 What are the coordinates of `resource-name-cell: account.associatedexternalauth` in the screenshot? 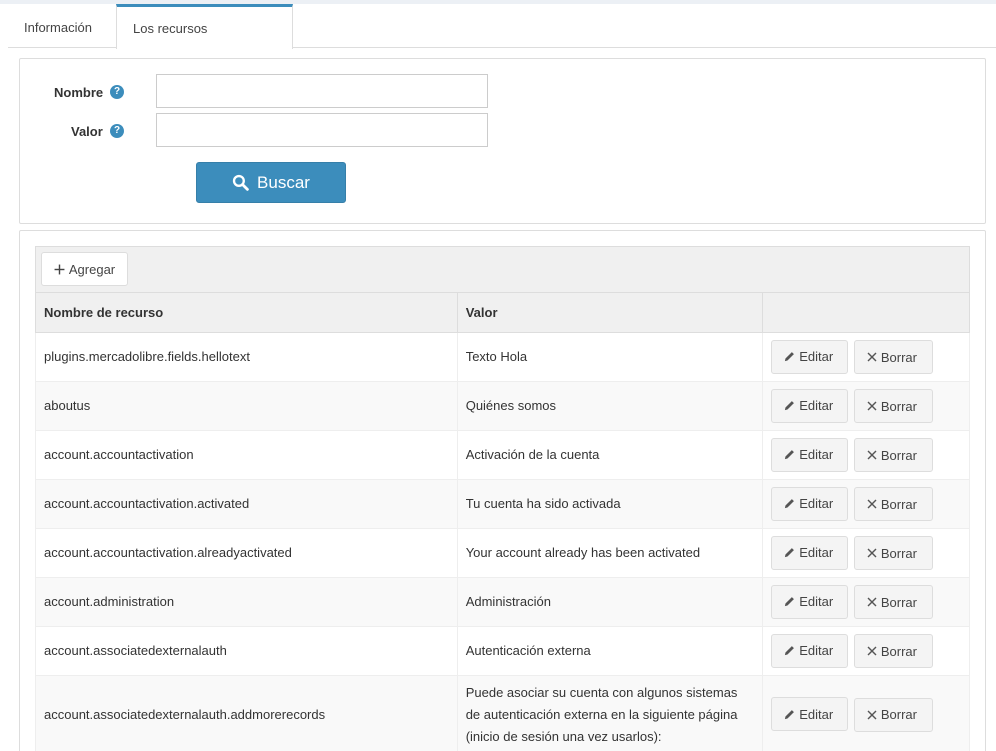 It's located at (246, 651).